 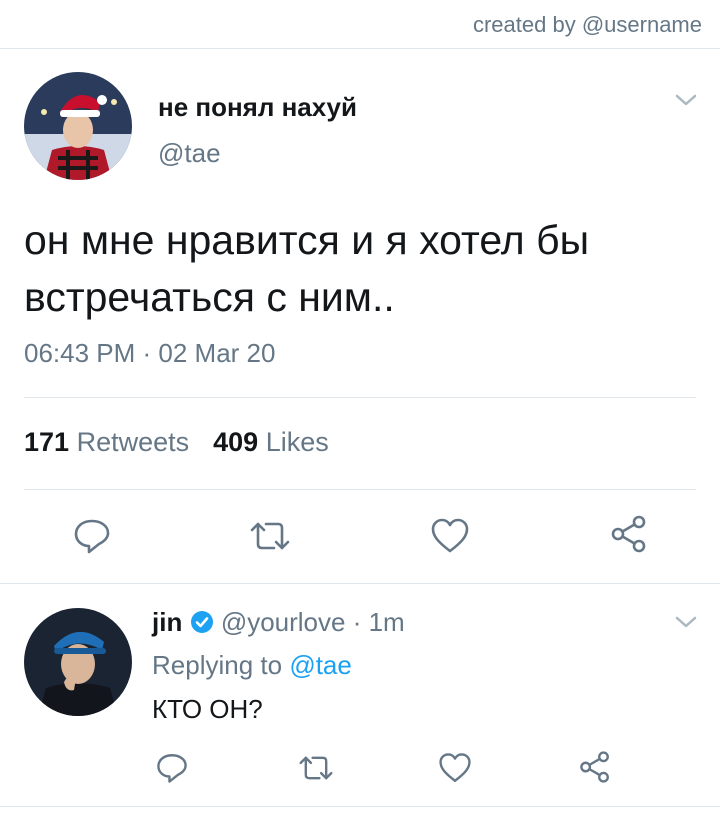 I want to click on reply-header: jin @yourlove · 1m, so click(x=278, y=624).